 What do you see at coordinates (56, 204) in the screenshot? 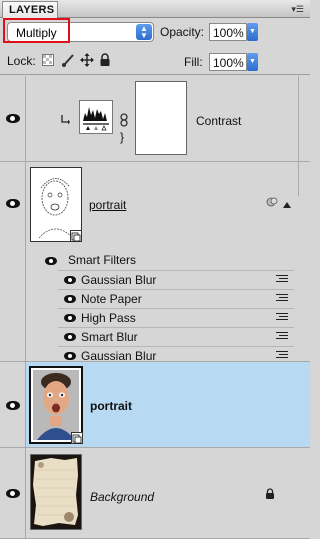
I see `layer-thumbnail-sketch` at bounding box center [56, 204].